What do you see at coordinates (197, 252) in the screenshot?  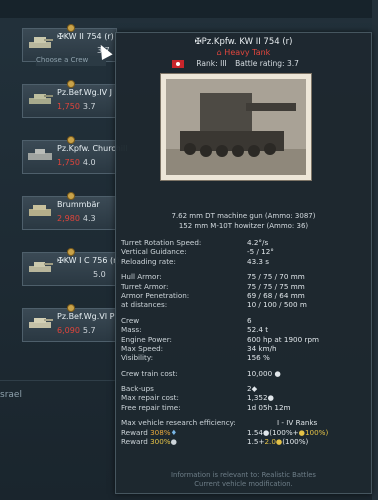 I see `stat-row: Vertical Guidance: -5 / 12°` at bounding box center [197, 252].